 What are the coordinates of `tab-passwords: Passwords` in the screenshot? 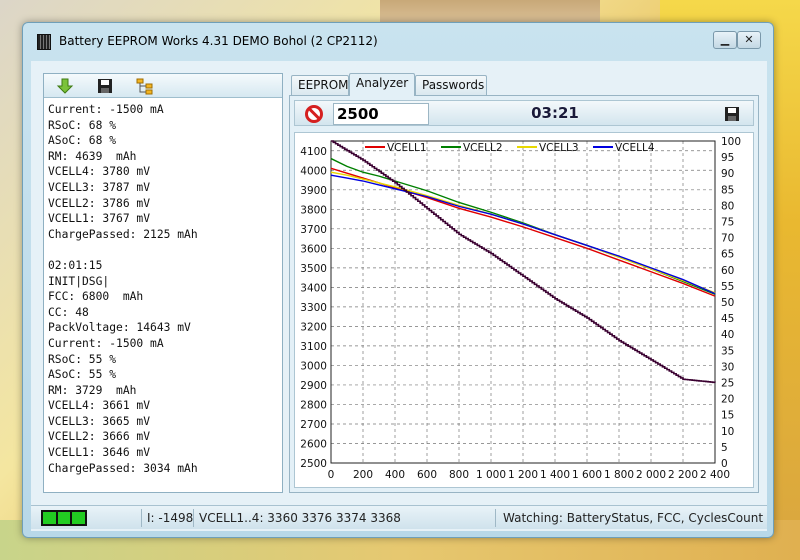 It's located at (451, 85).